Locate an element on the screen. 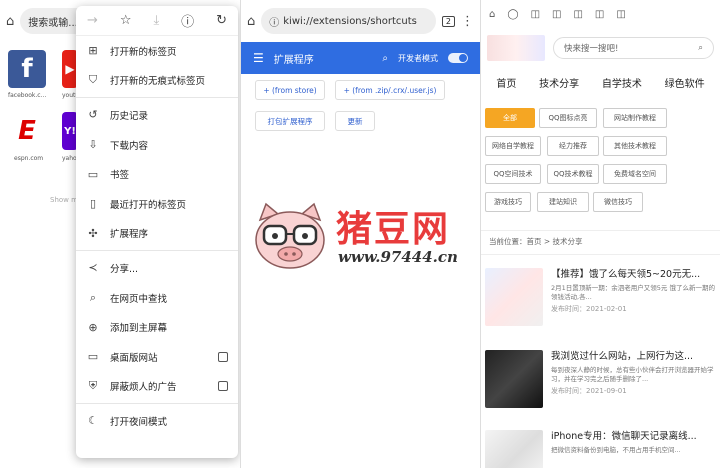 This screenshot has width=720, height=468. menu-item: ✣ 扩展程序 is located at coordinates (157, 234).